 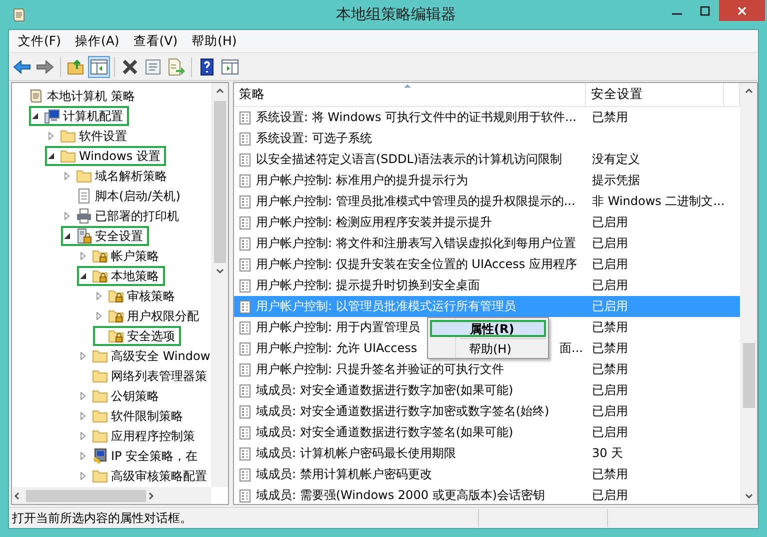 I want to click on menu-item: 操作(A), so click(x=97, y=41).